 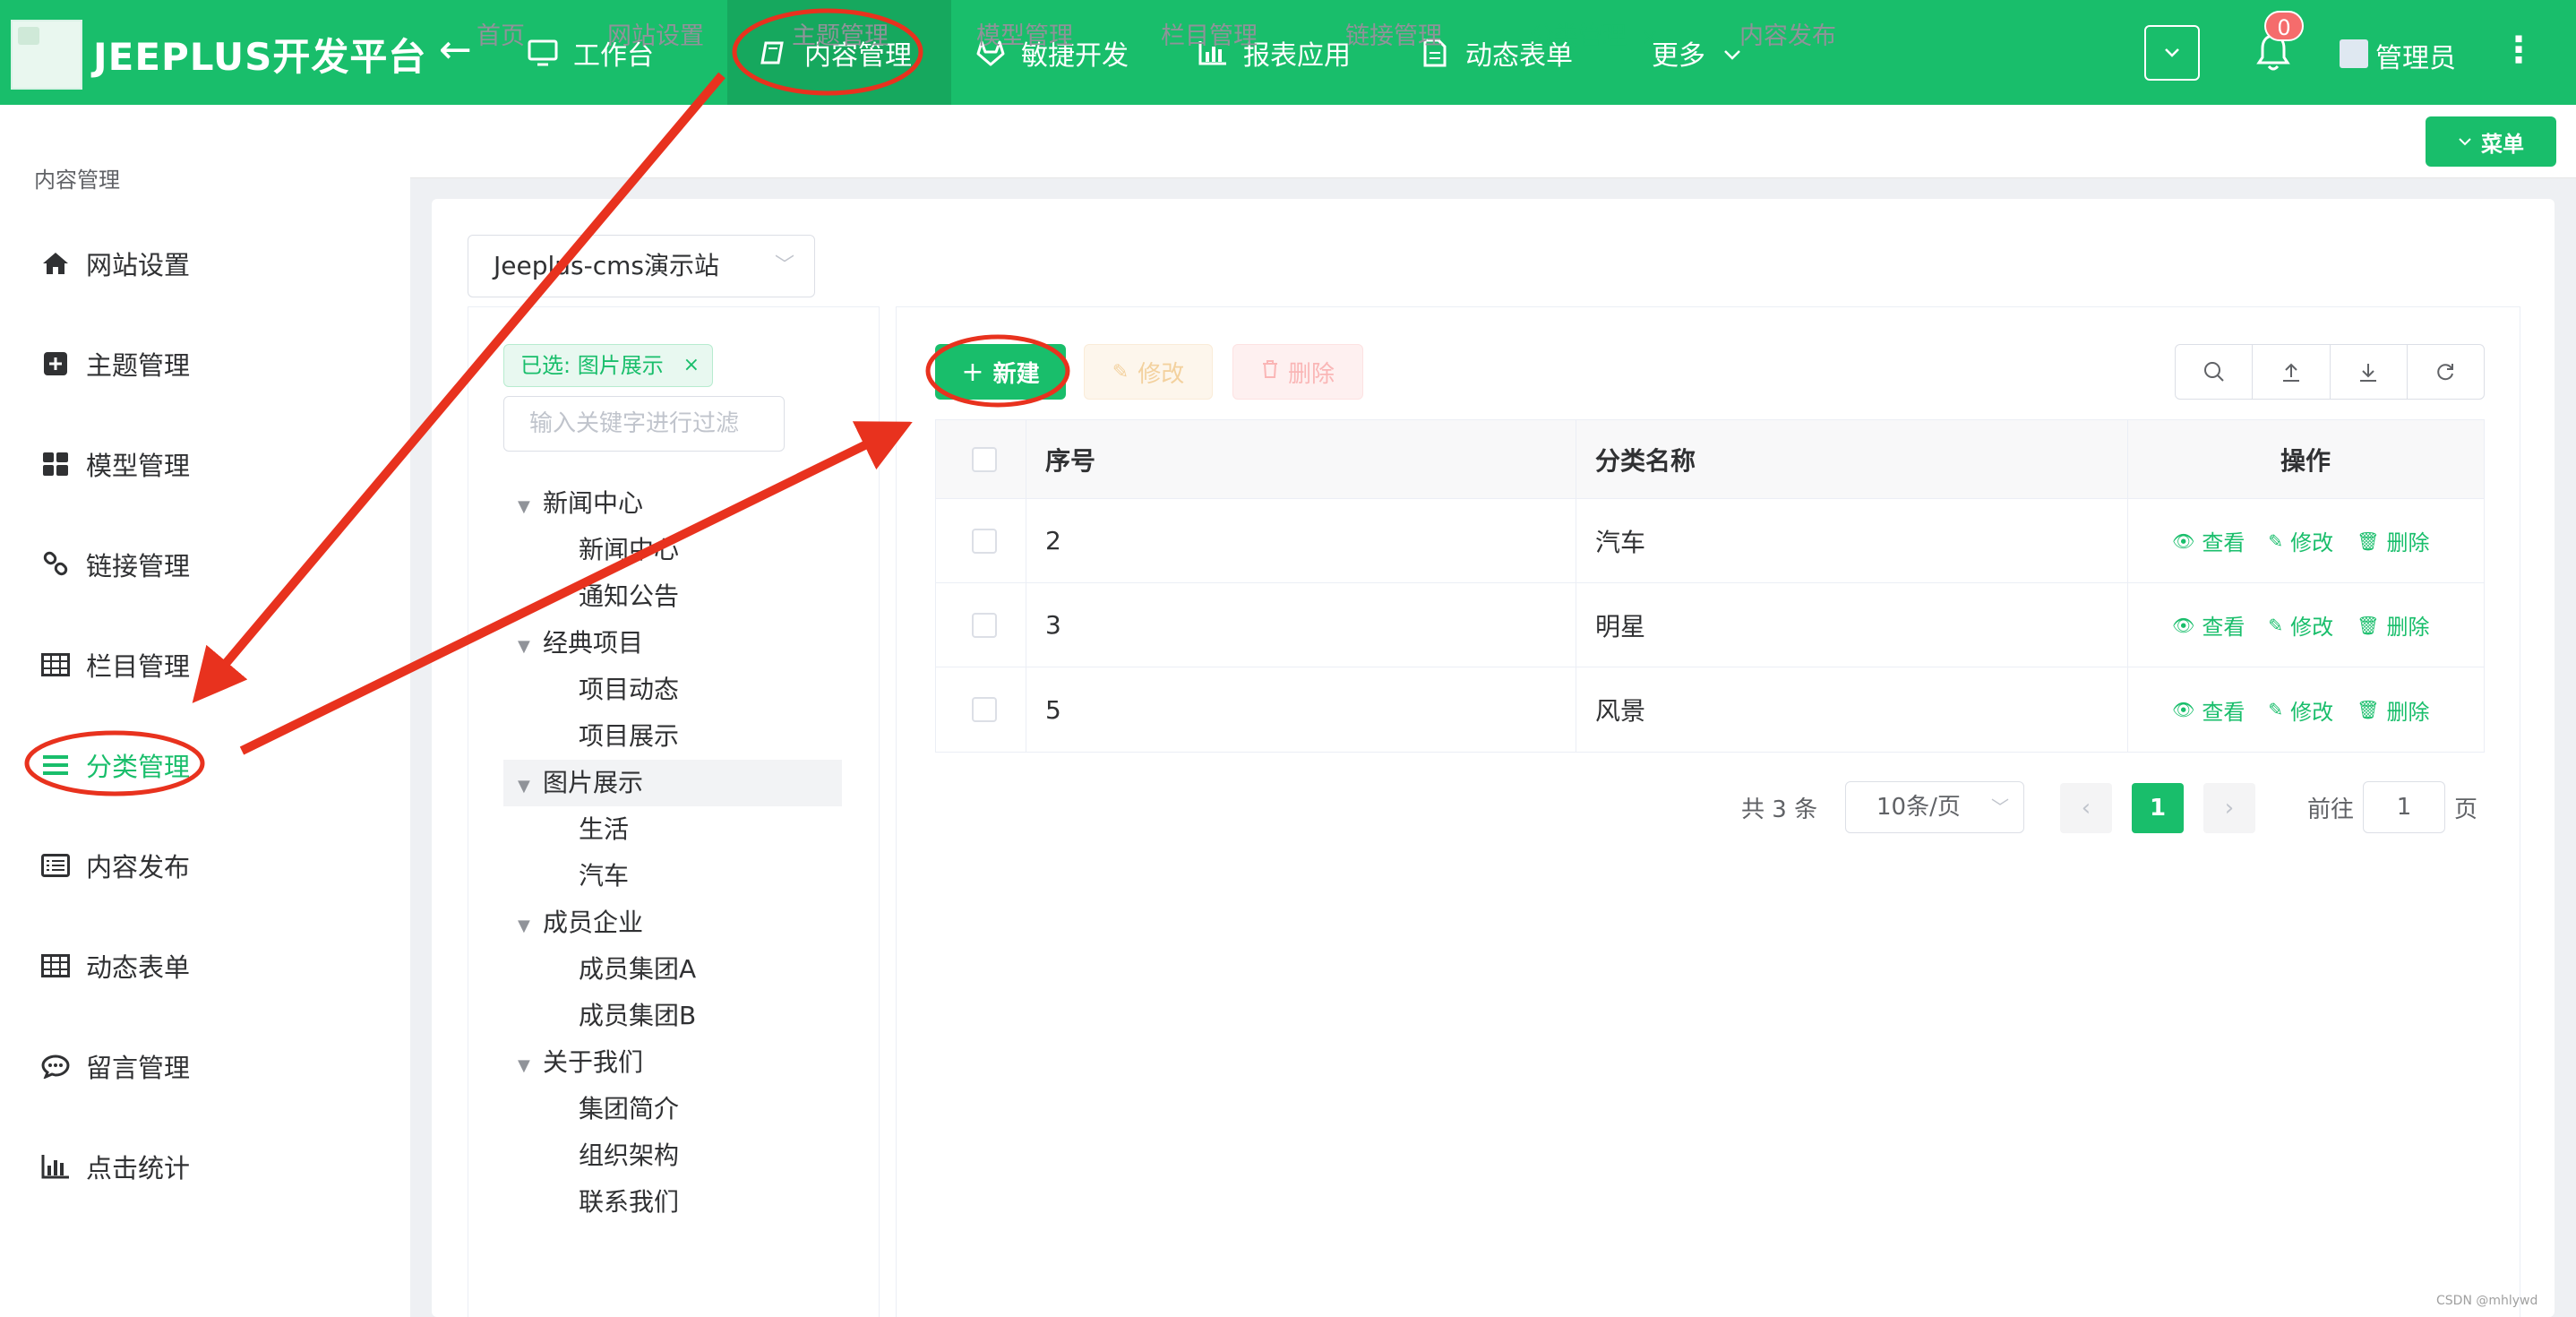 I want to click on sidebar-item-dynamic-form: 动态表单, so click(x=114, y=966).